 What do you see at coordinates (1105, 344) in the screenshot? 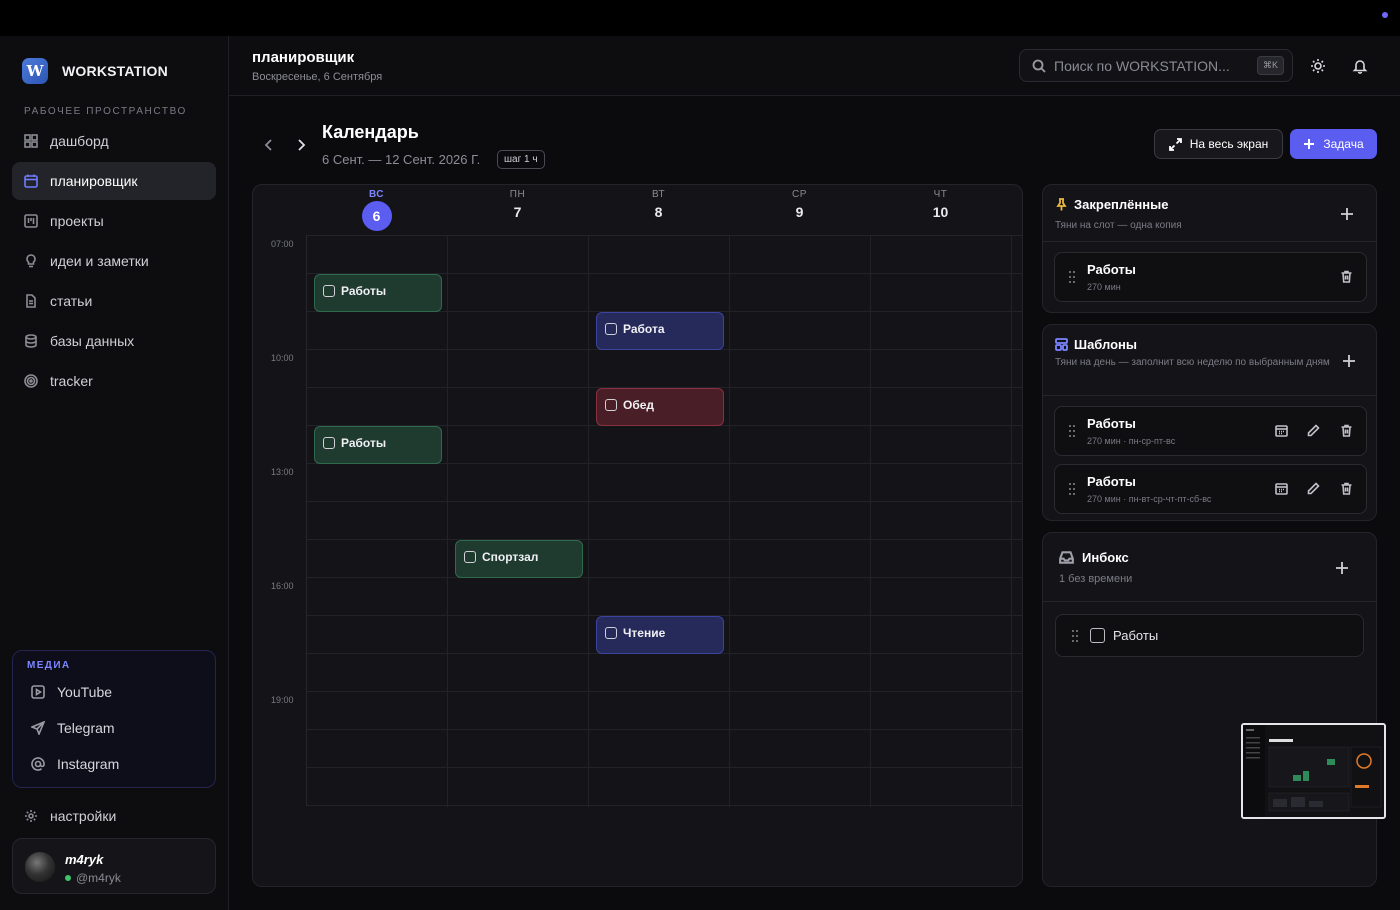
I see `templates-title-text: Шаблоны` at bounding box center [1105, 344].